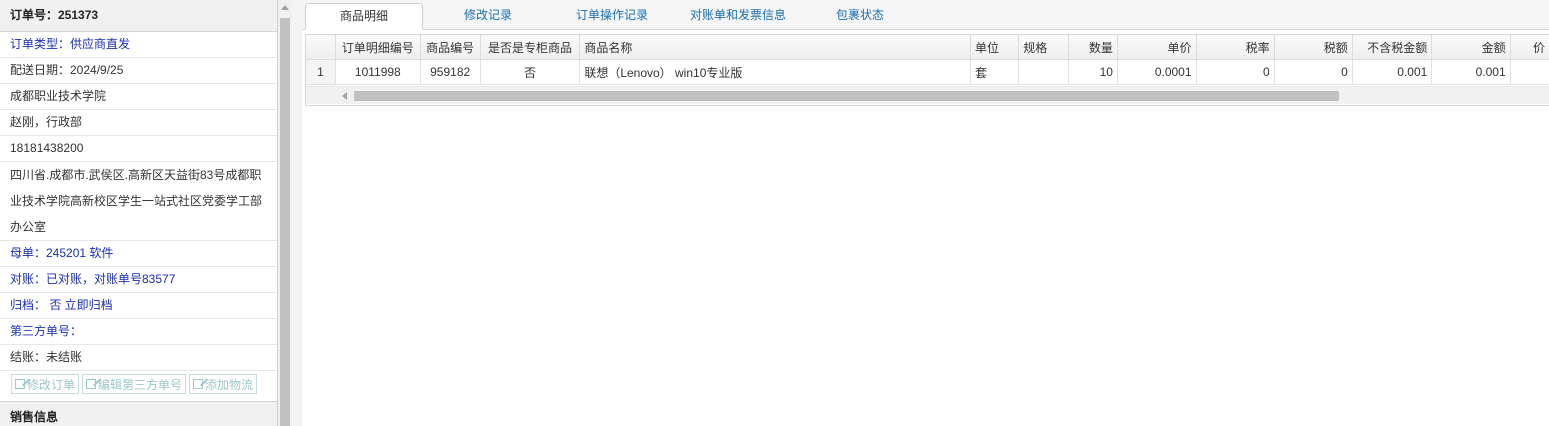 The width and height of the screenshot is (1549, 426). I want to click on column-header-amount: 金额, so click(1471, 47).